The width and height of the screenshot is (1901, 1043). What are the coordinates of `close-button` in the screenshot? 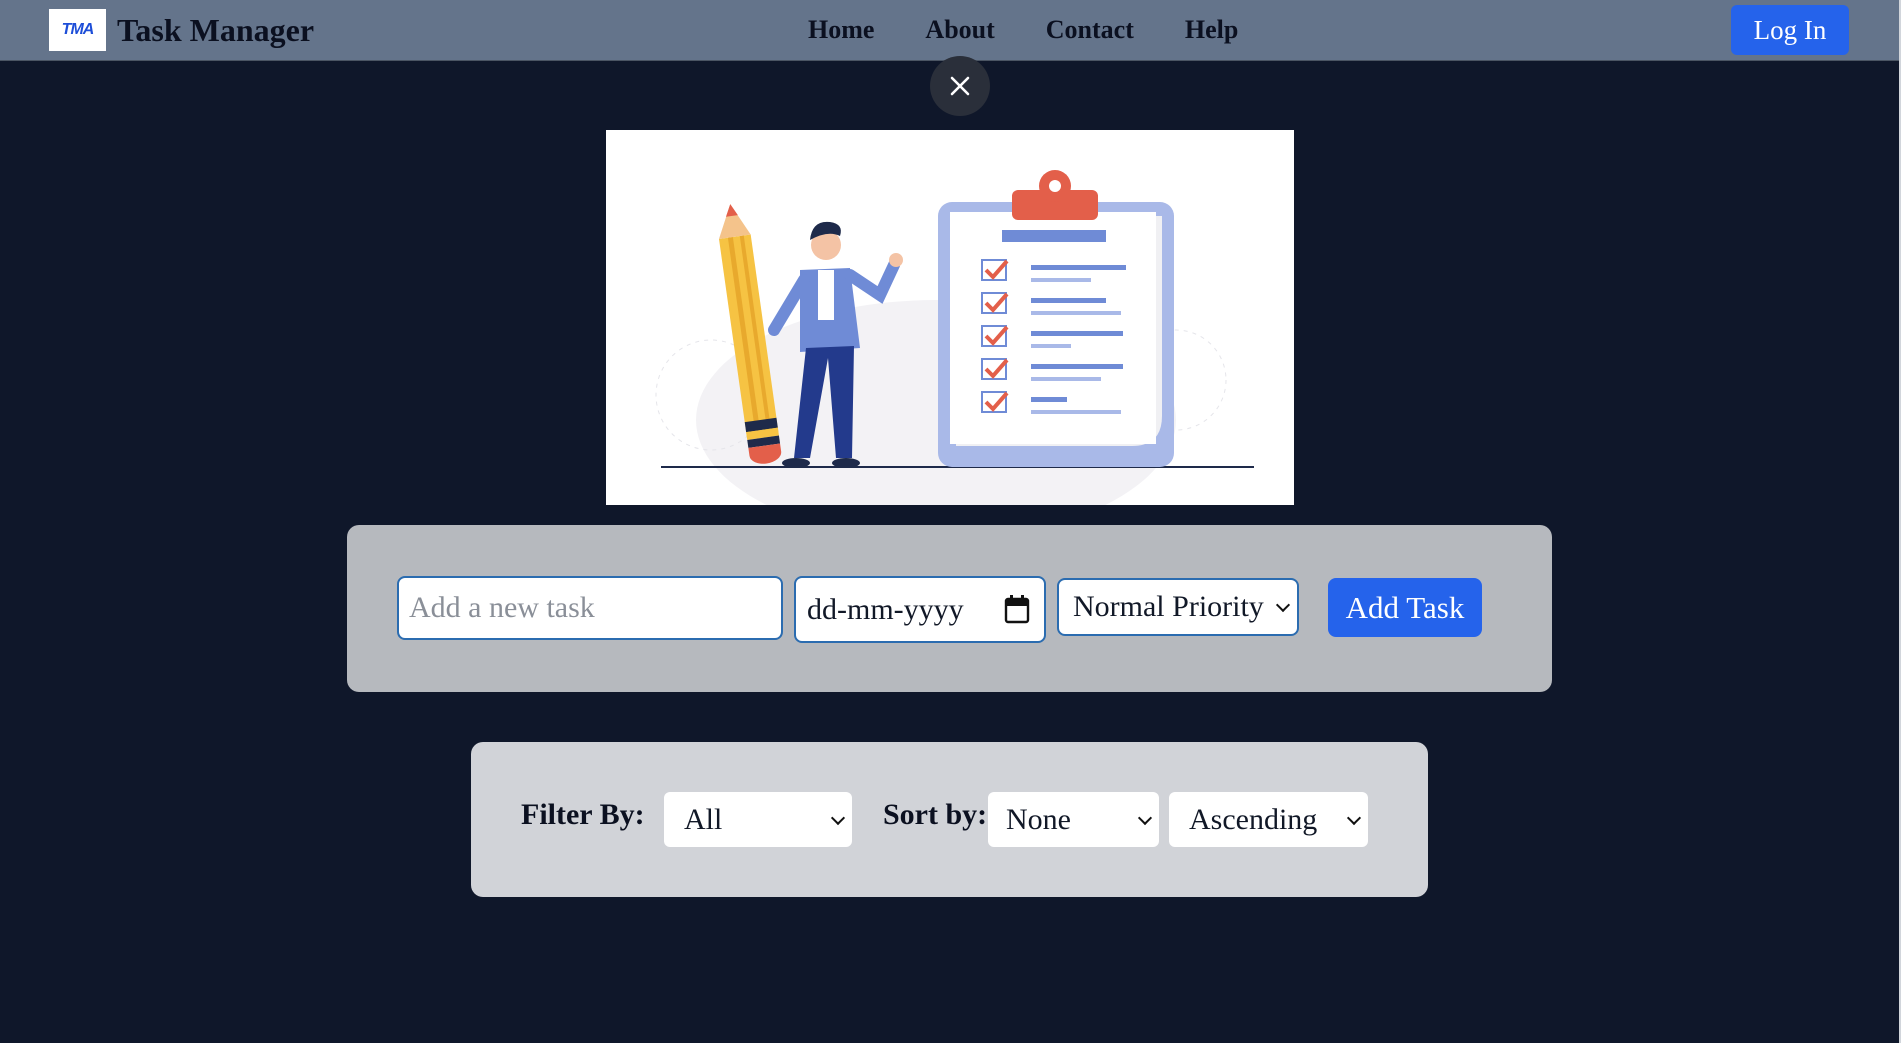 It's located at (960, 86).